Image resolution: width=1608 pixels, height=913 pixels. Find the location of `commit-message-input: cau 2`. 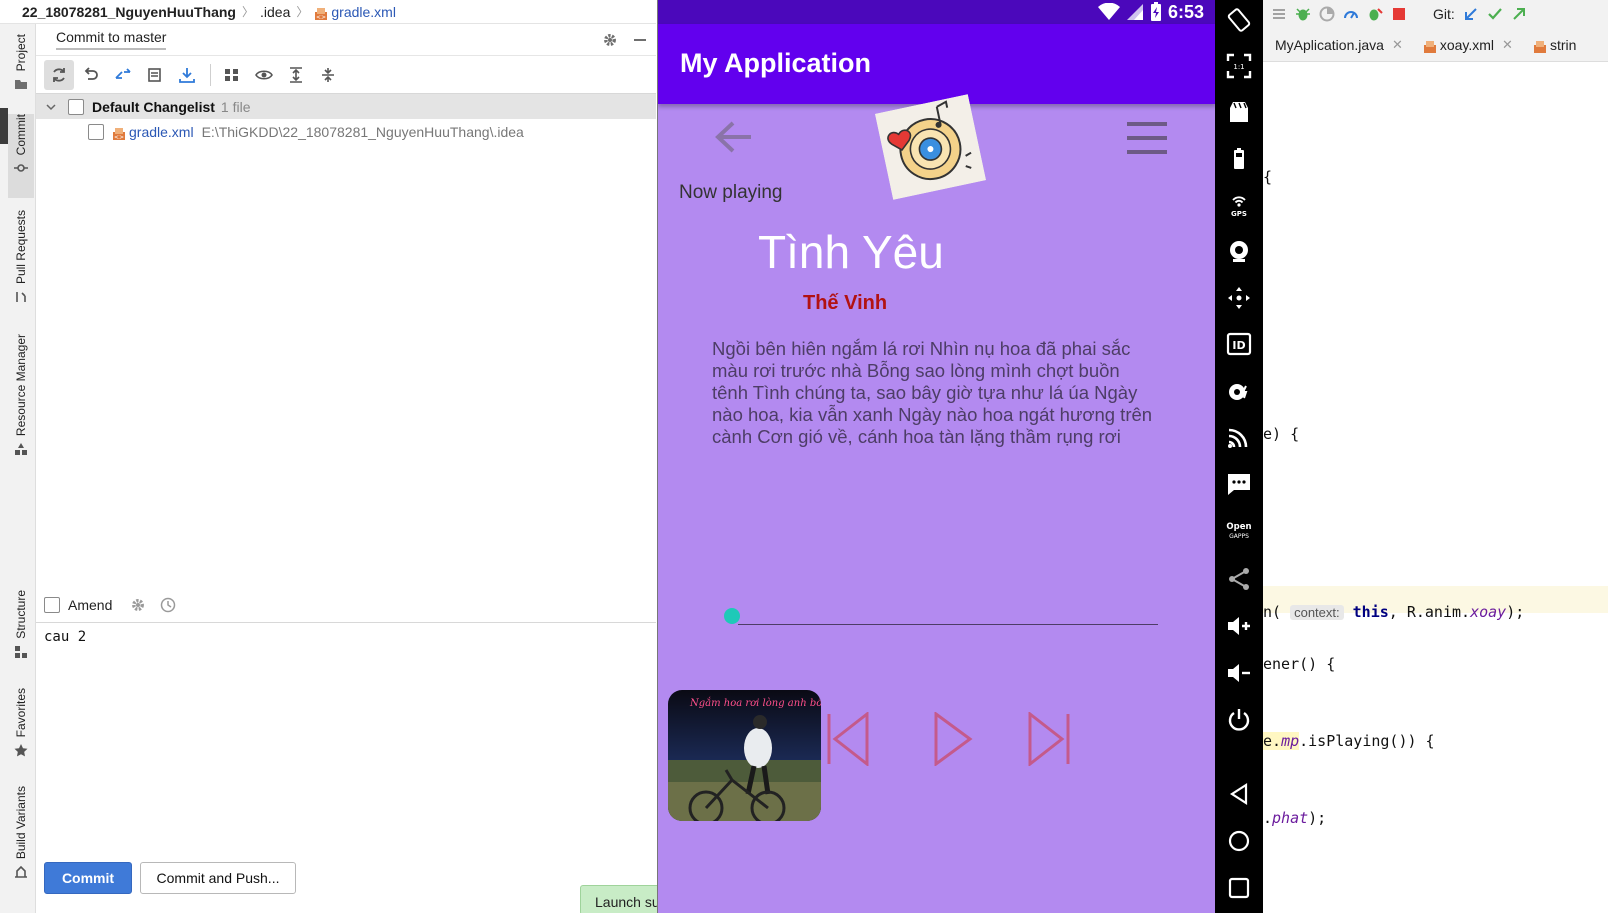

commit-message-input: cau 2 is located at coordinates (346, 737).